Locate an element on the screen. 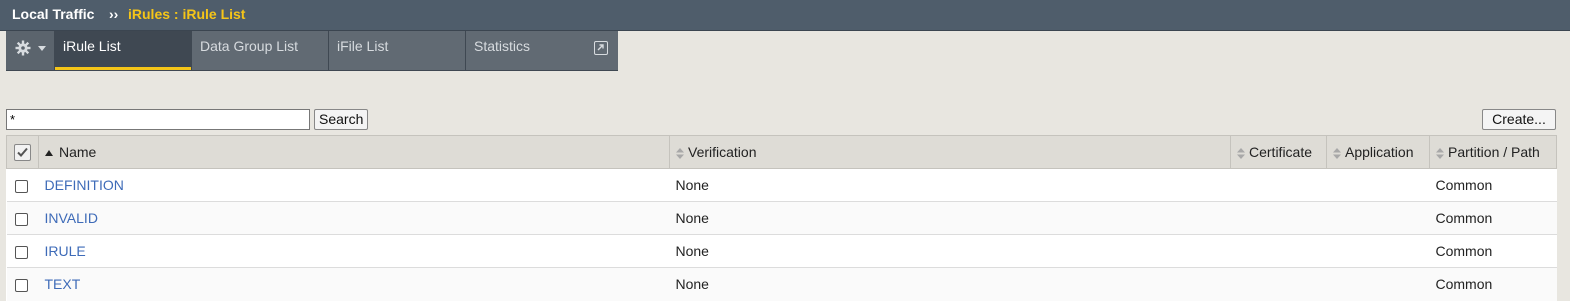 The image size is (1570, 301). column-header-verification: Verification is located at coordinates (950, 152).